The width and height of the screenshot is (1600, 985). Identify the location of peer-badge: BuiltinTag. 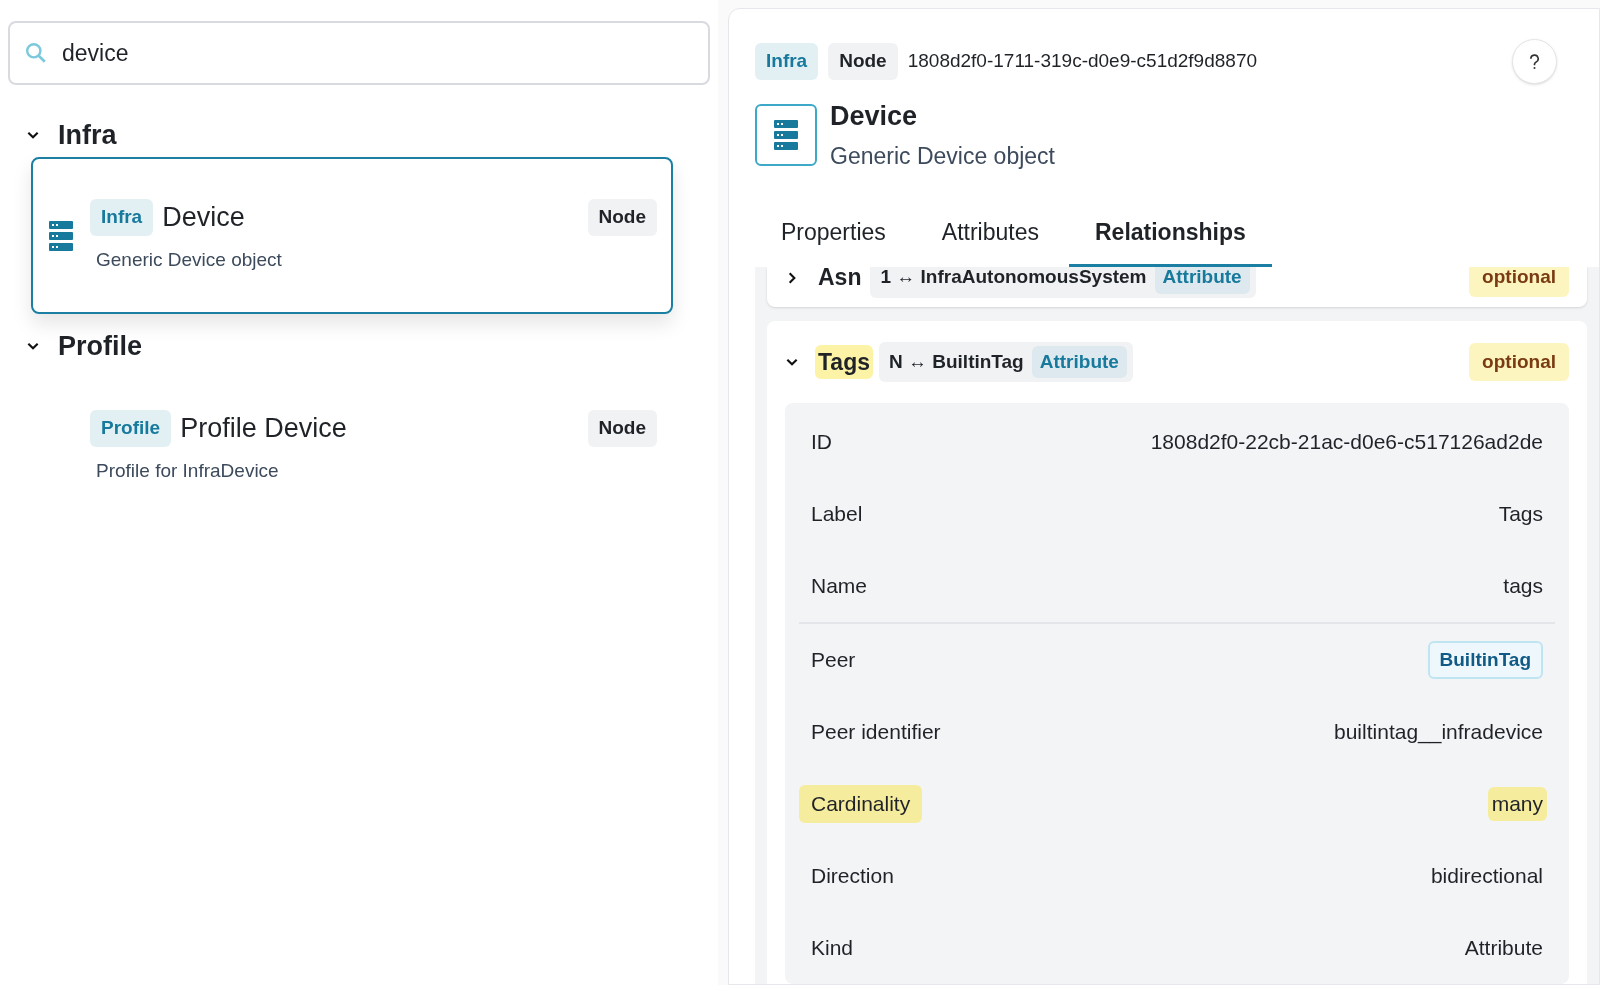
(1485, 660).